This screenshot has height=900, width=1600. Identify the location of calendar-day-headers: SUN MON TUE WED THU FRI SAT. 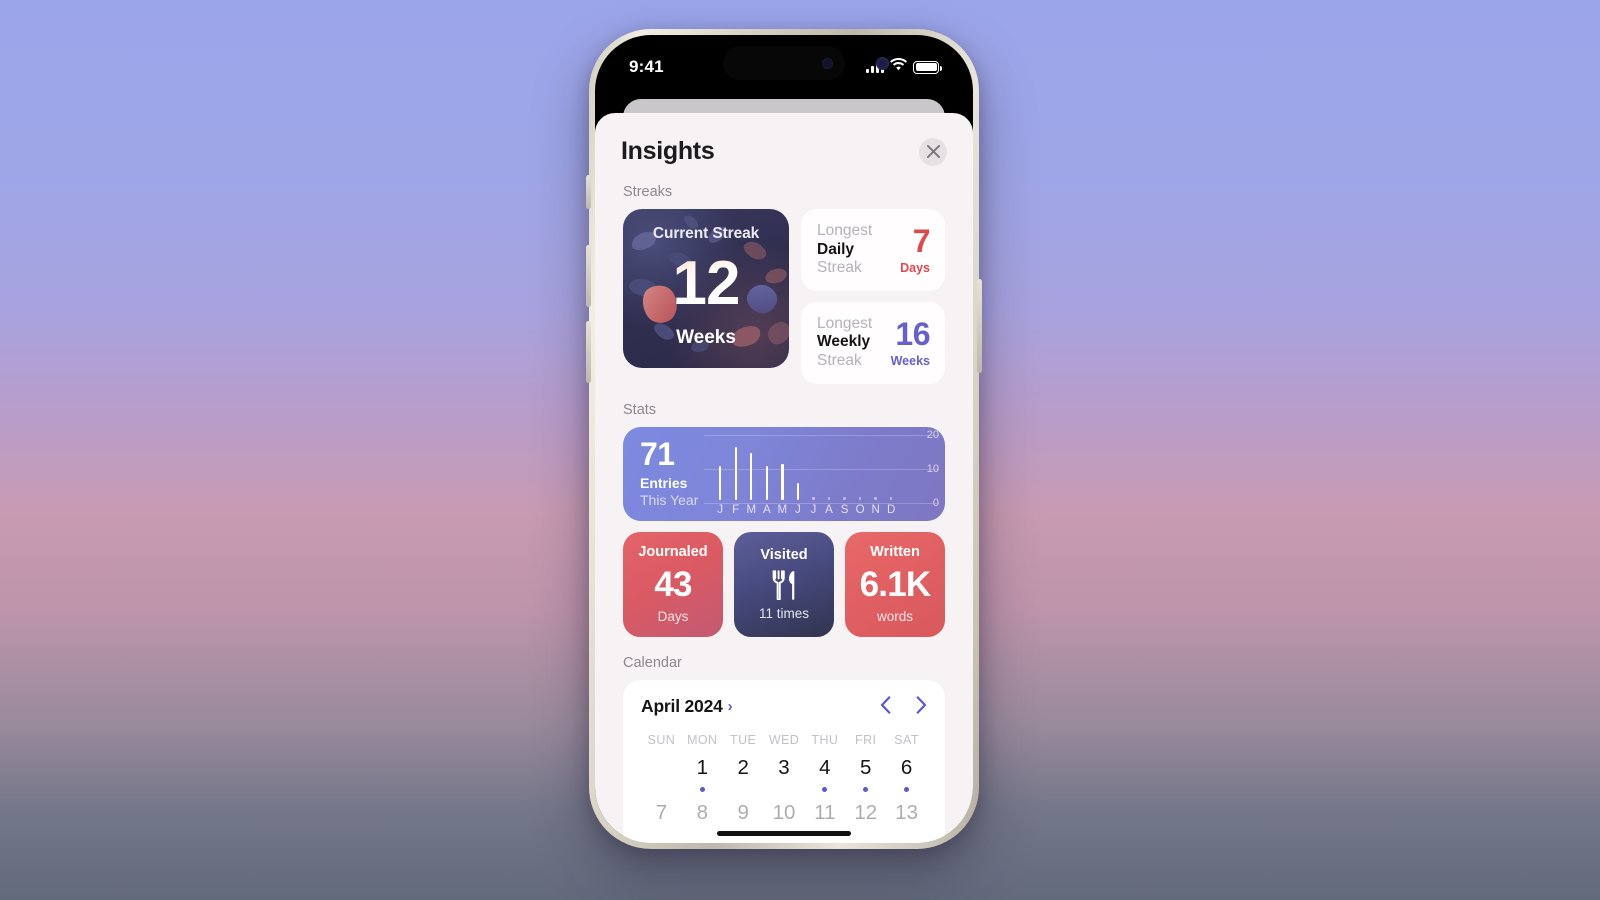
(784, 740).